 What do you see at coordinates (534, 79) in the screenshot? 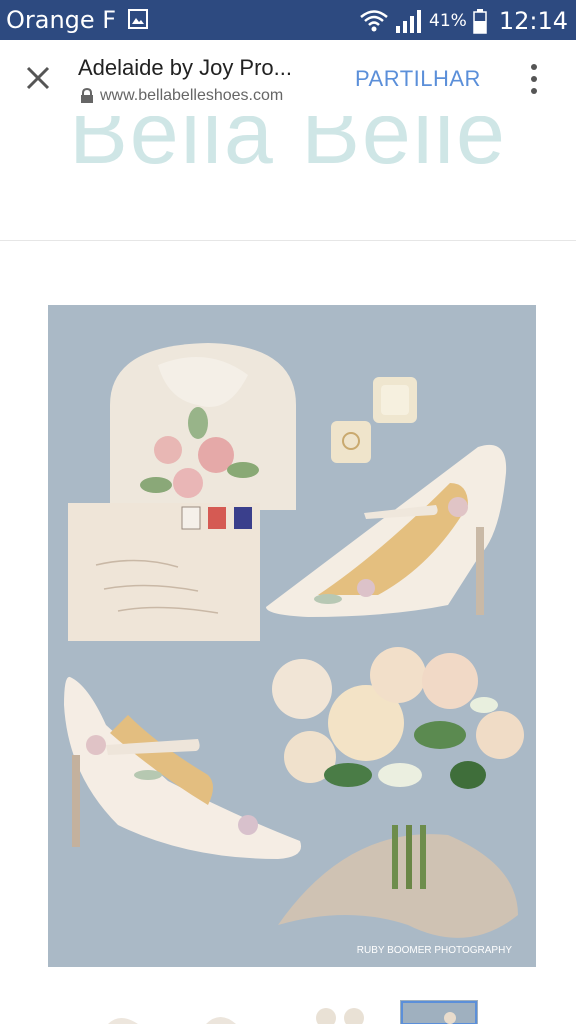
I see `more-vert-icon` at bounding box center [534, 79].